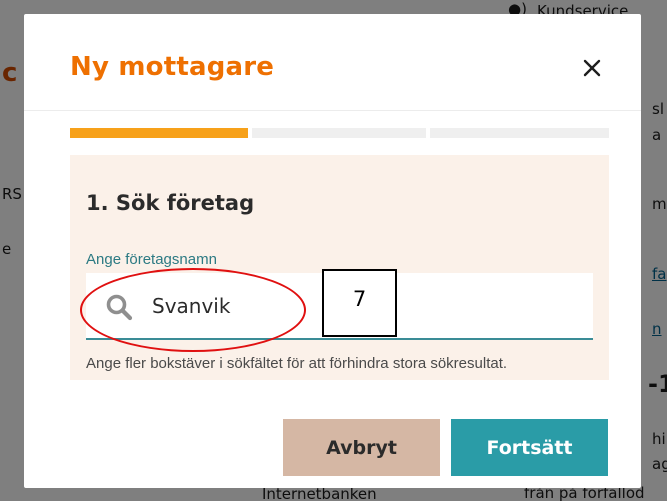  What do you see at coordinates (170, 203) in the screenshot?
I see `step-title: 1. Sök företag` at bounding box center [170, 203].